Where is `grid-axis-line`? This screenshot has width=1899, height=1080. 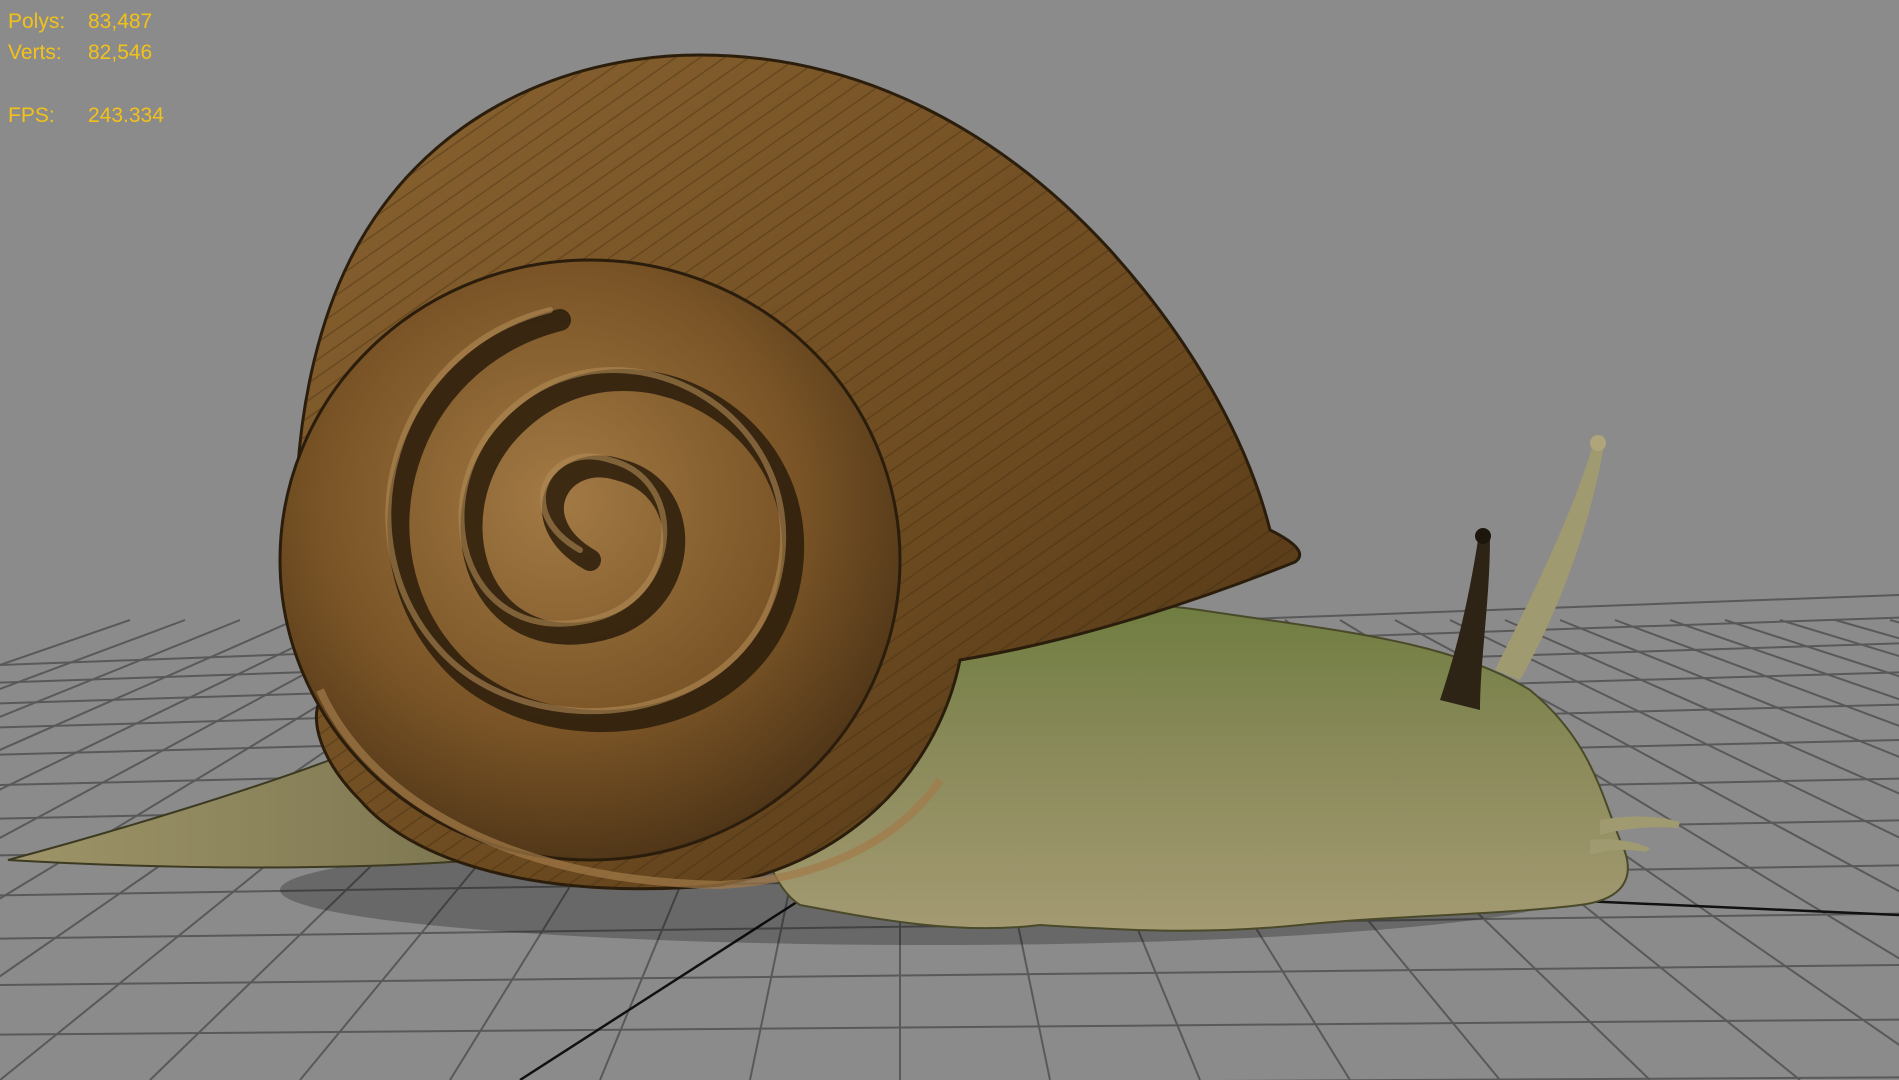 grid-axis-line is located at coordinates (1729, 907).